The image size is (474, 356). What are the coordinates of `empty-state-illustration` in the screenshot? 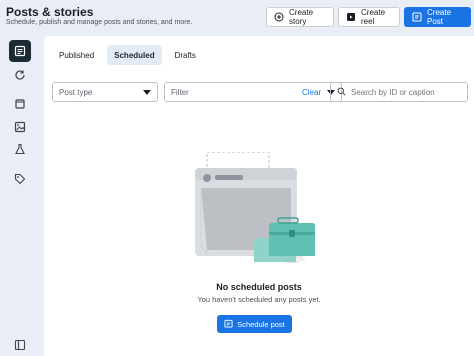 It's located at (251, 213).